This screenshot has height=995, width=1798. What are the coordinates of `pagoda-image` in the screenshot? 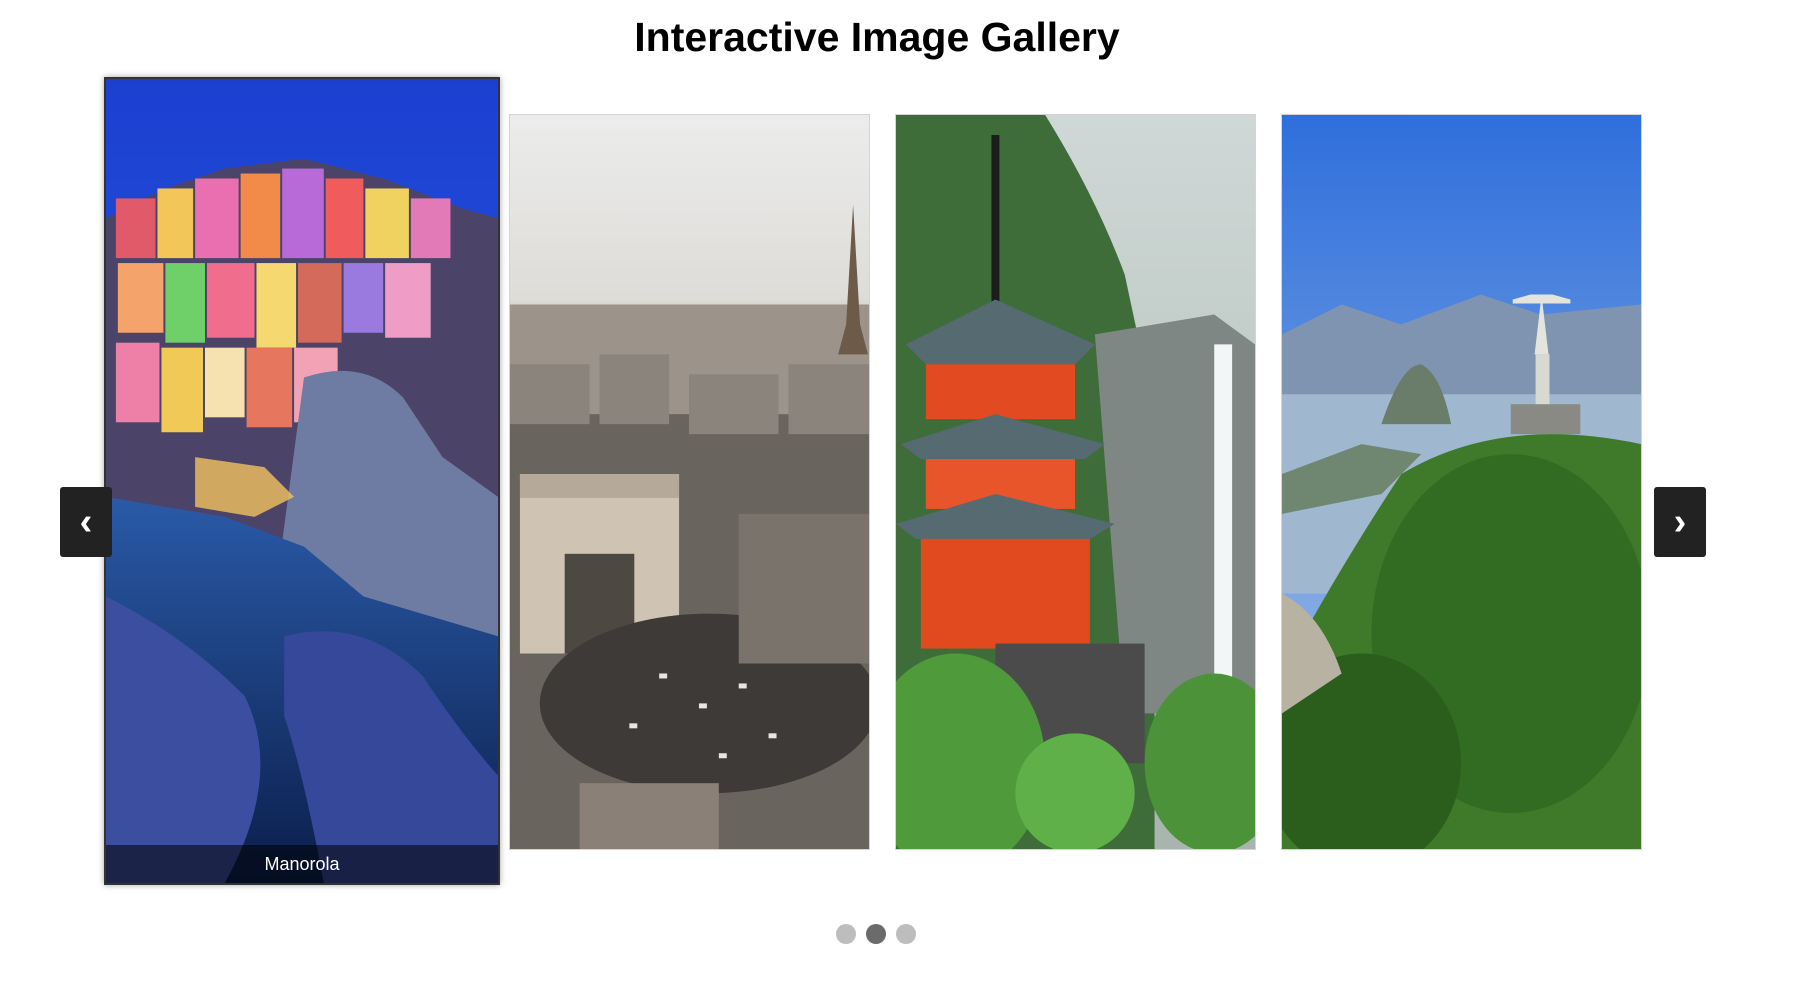 It's located at (1075, 482).